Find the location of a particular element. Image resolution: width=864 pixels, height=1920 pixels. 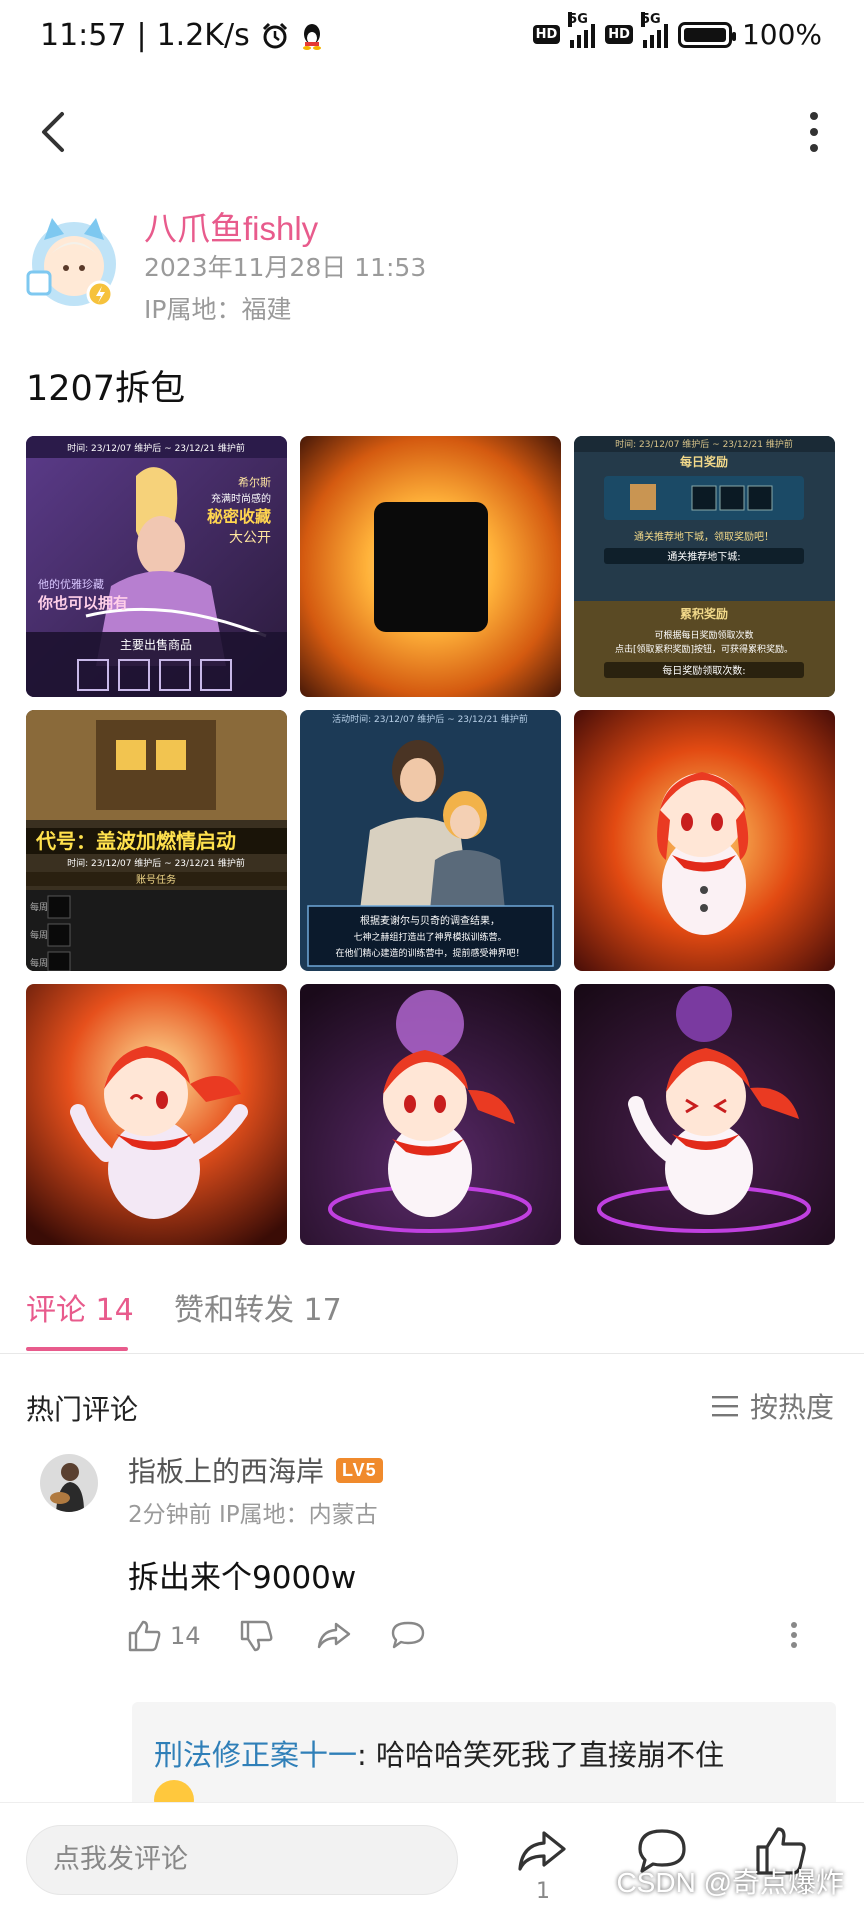

status-bar: 11:57 | 1.2K/s HD 5G HD 5G 100% is located at coordinates (432, 40).